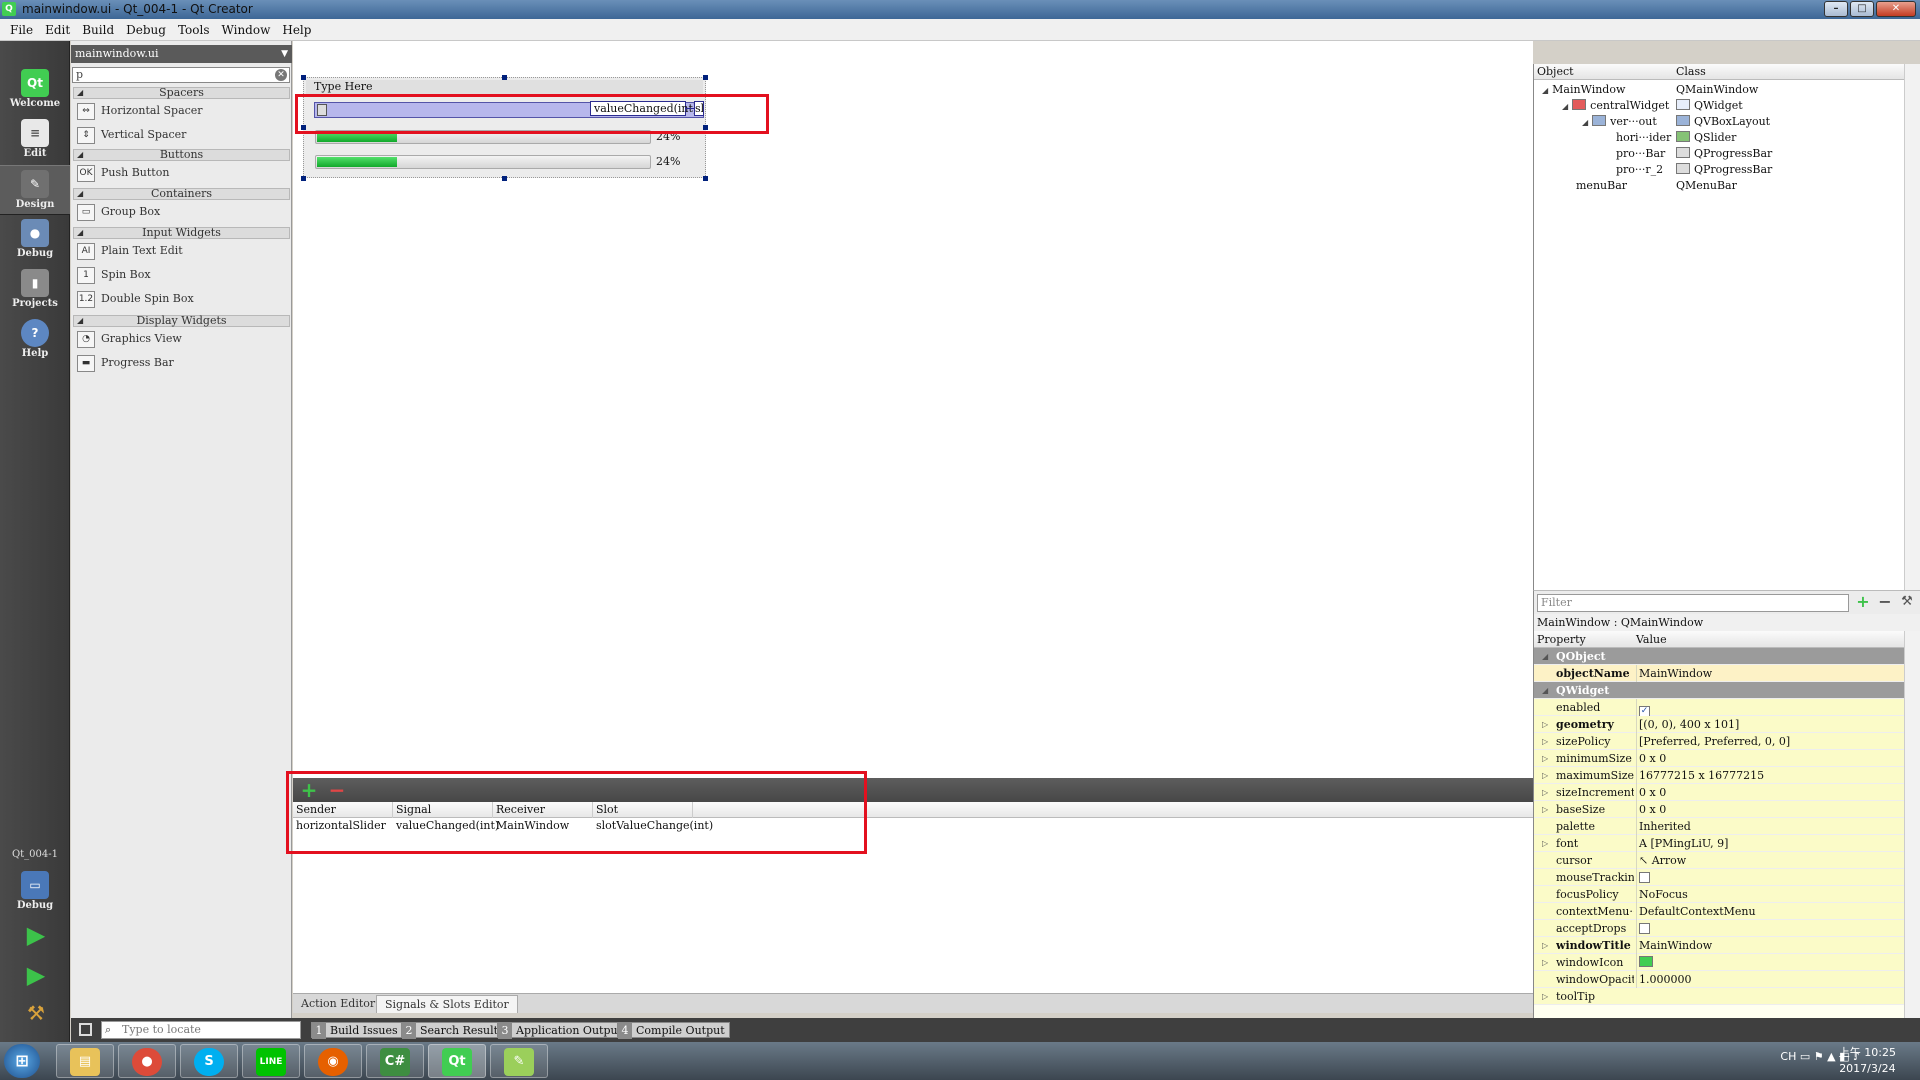 This screenshot has height=1080, width=1920. I want to click on property-value: [(0, 0), 400 x 101], so click(1769, 724).